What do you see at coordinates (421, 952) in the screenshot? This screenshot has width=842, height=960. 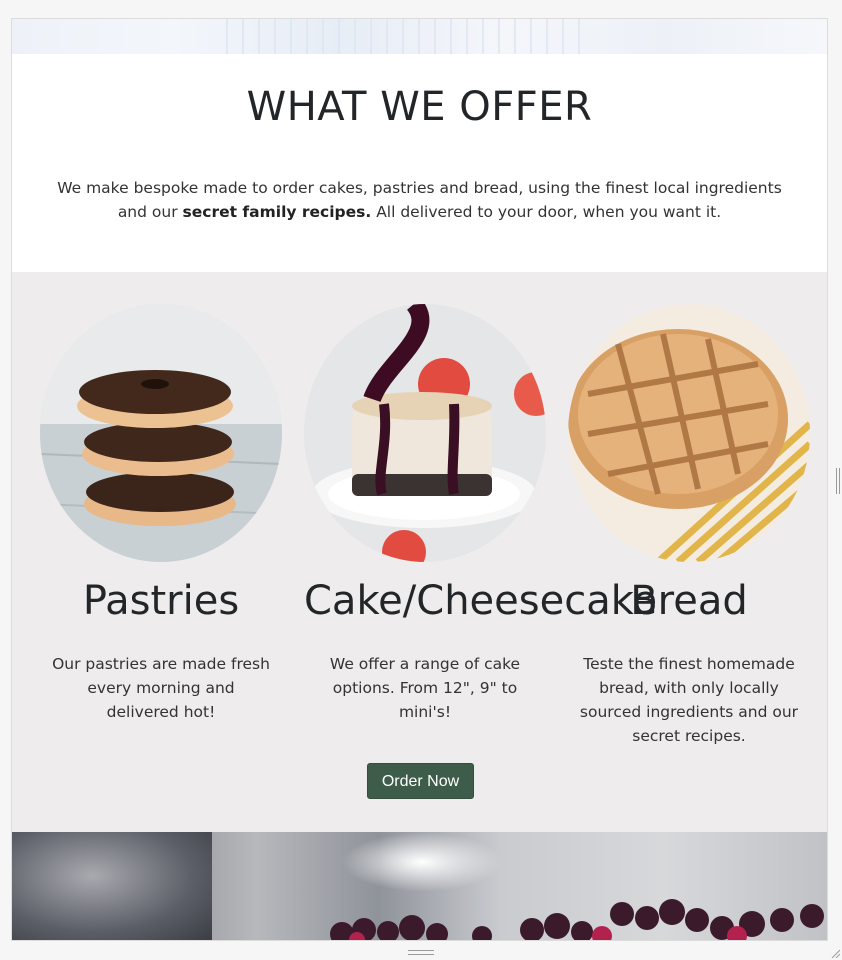 I see `bottom-resize-handle` at bounding box center [421, 952].